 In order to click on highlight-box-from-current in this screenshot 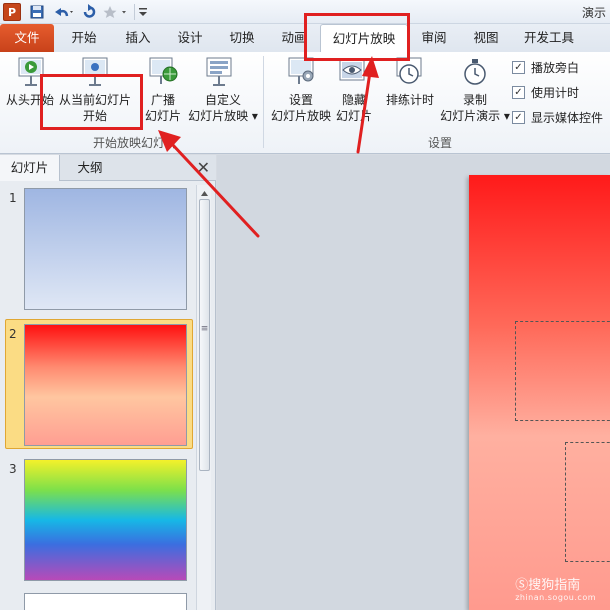, I will do `click(91, 102)`.